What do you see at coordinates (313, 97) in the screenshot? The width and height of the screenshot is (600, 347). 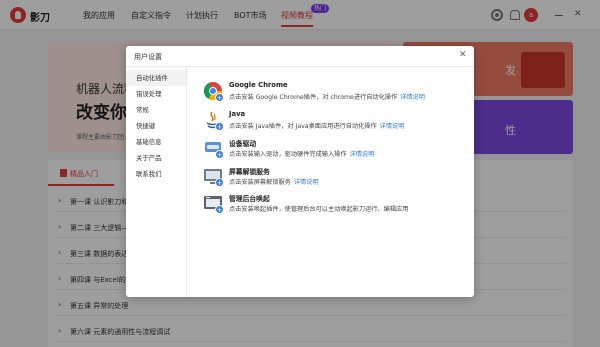 I see `plugin-description-text: 点击安装 Google Chrome插件，对 chrome进行自动化操作` at bounding box center [313, 97].